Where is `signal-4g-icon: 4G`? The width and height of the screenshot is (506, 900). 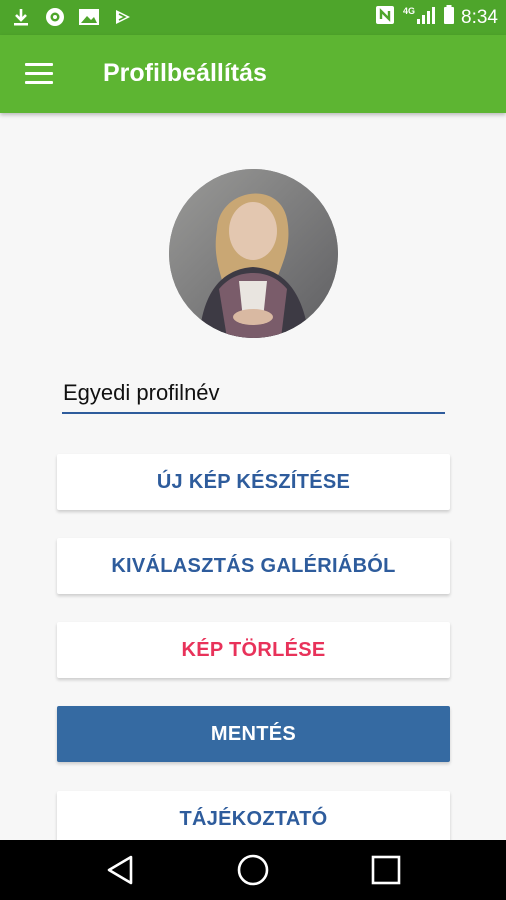
signal-4g-icon: 4G is located at coordinates (419, 17).